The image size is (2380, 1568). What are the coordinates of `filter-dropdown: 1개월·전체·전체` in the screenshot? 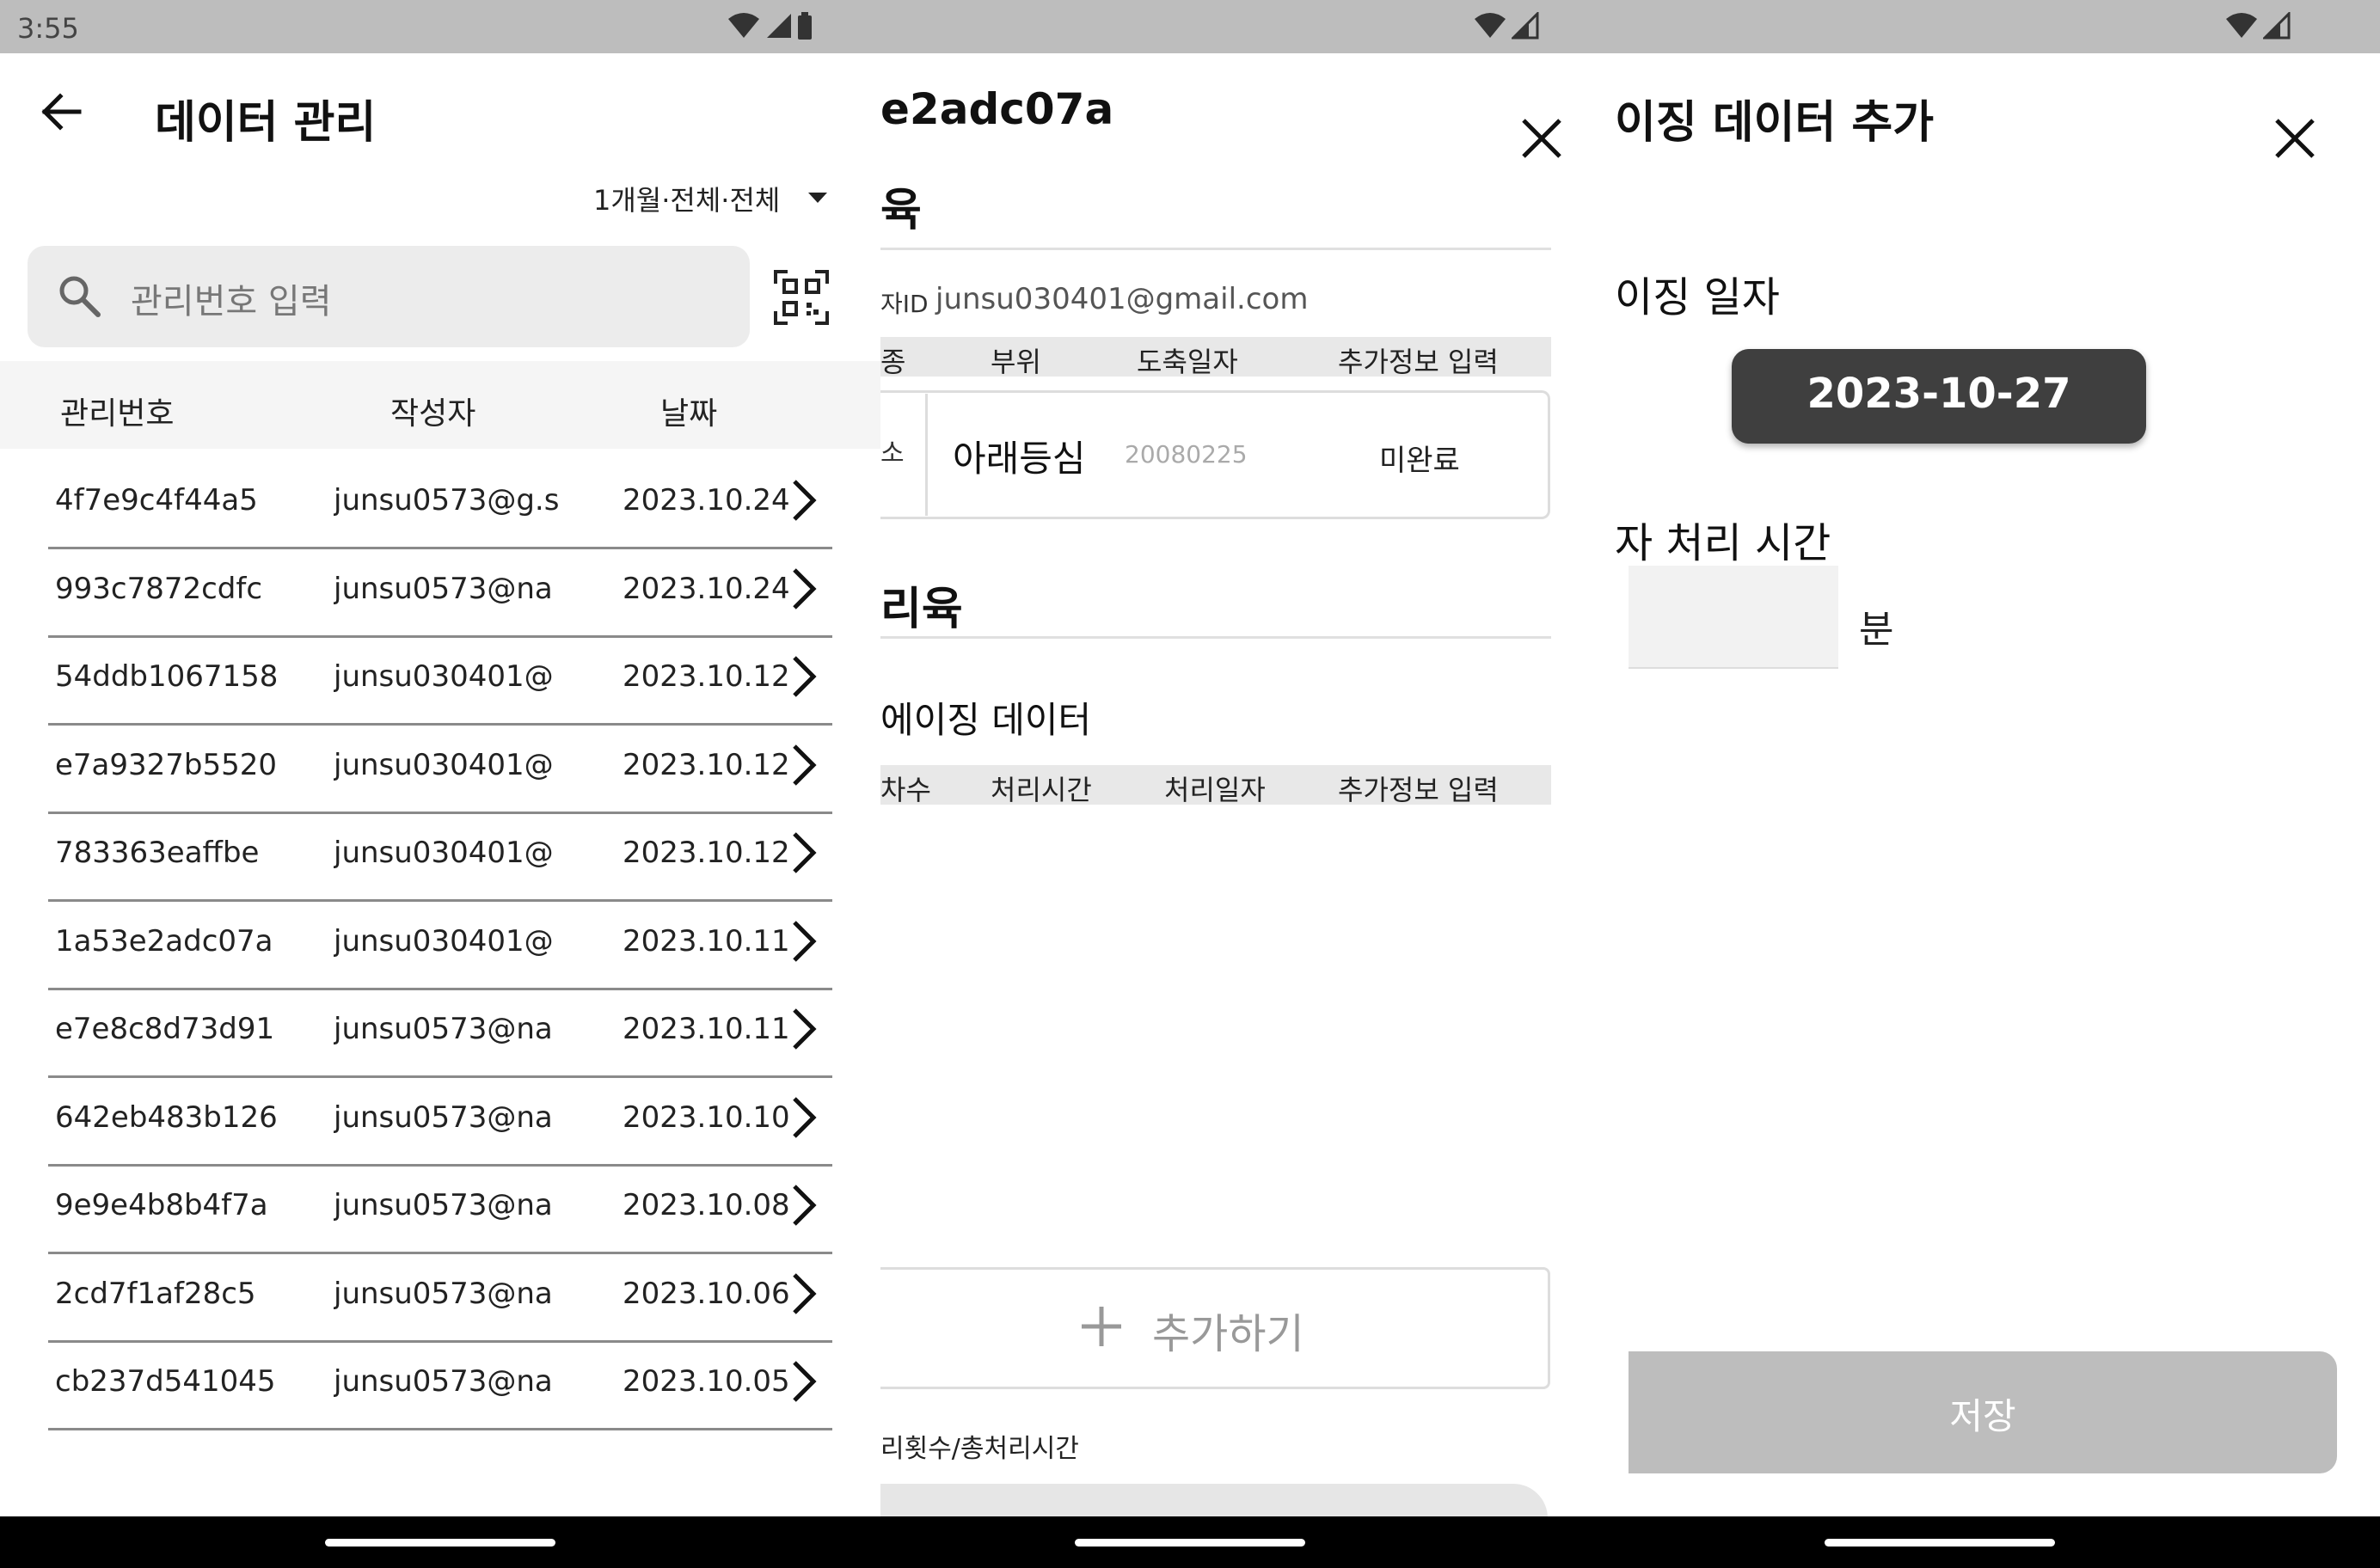 It's located at (714, 198).